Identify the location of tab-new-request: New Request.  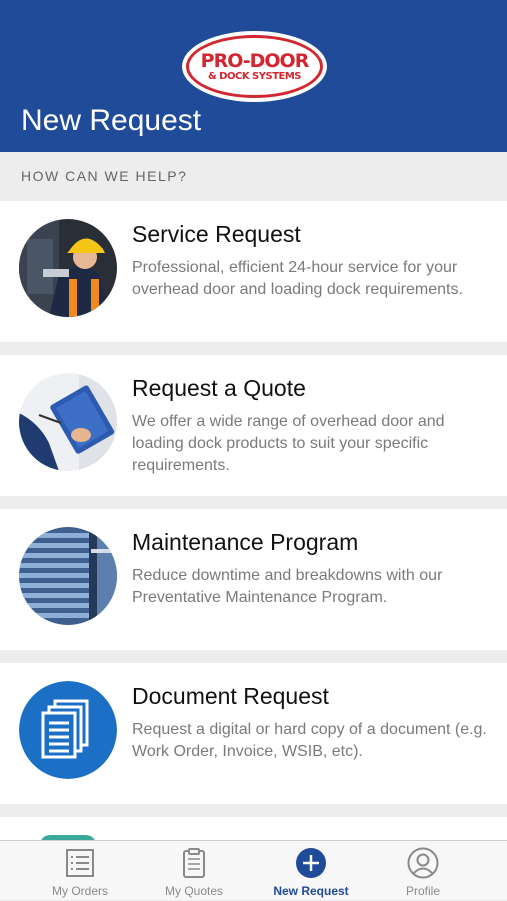
(311, 871).